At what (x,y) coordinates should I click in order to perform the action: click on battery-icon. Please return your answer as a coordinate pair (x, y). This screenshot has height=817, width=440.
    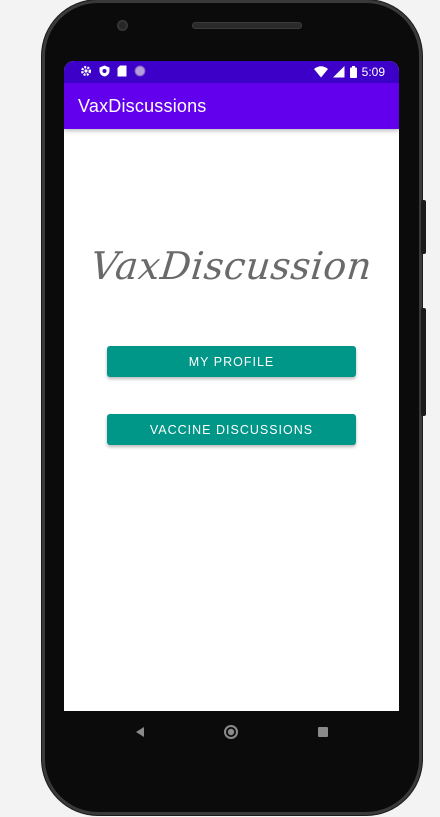
    Looking at the image, I should click on (353, 72).